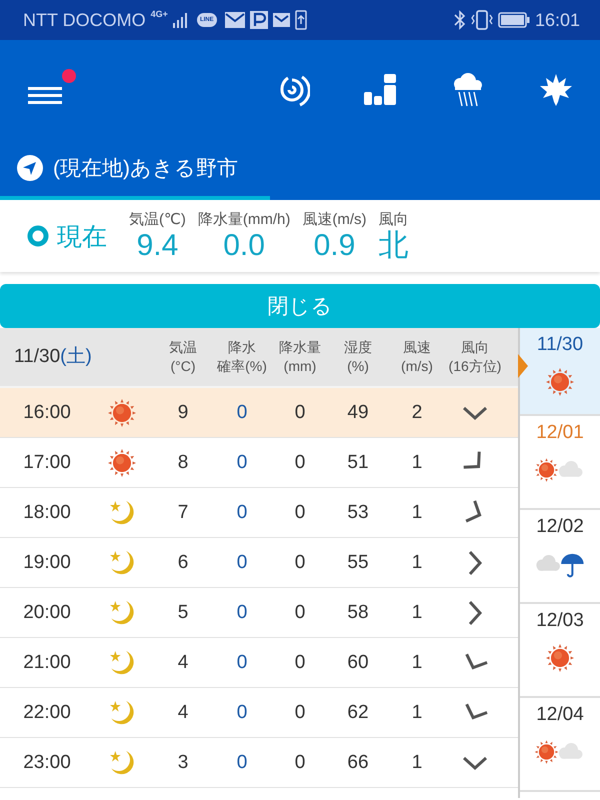 The height and width of the screenshot is (800, 600). What do you see at coordinates (475, 366) in the screenshot?
I see `column-header: (16方位)` at bounding box center [475, 366].